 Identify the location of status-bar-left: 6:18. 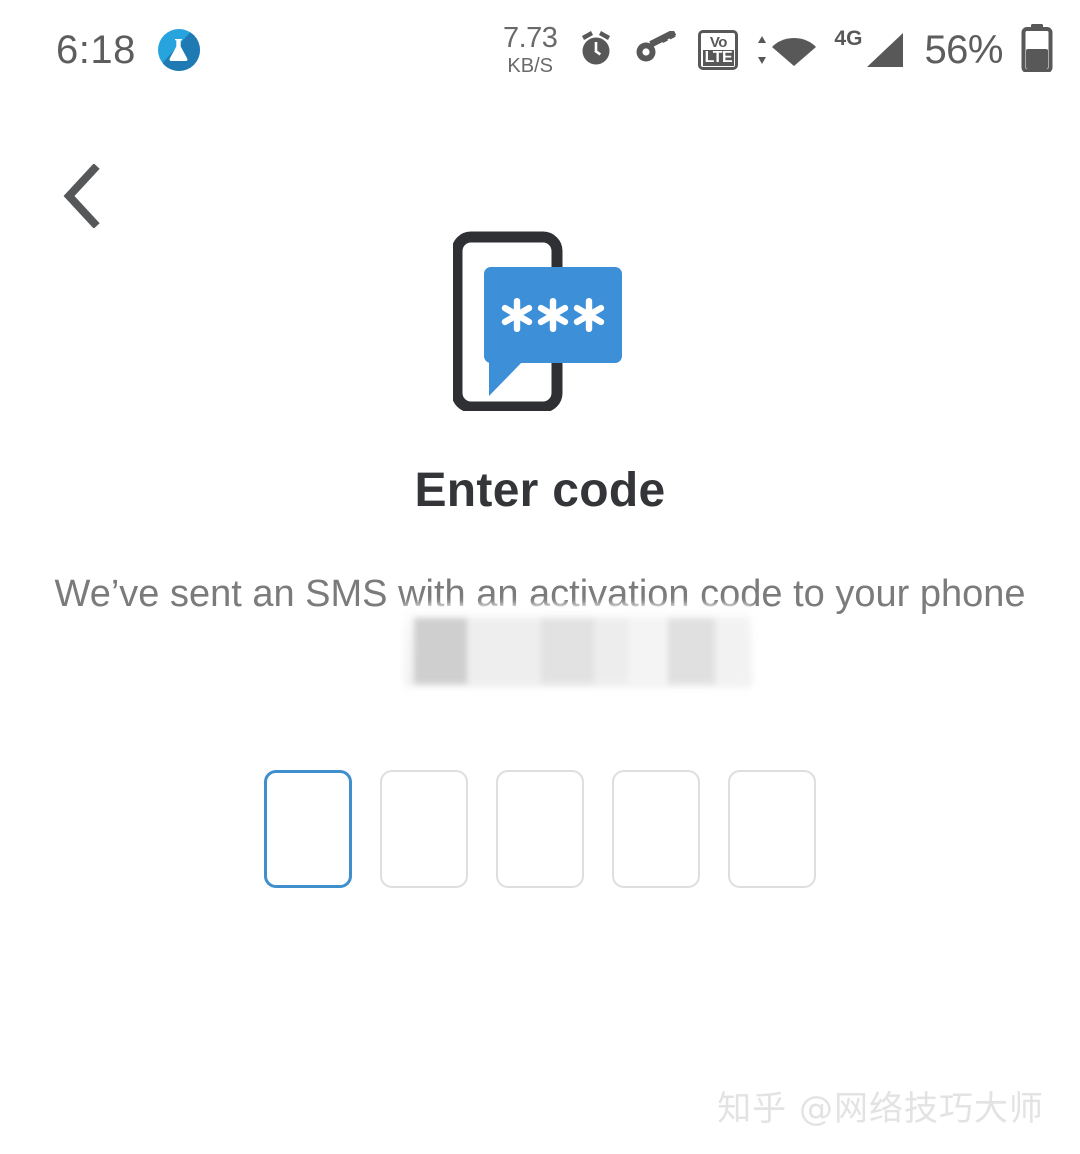
(128, 50).